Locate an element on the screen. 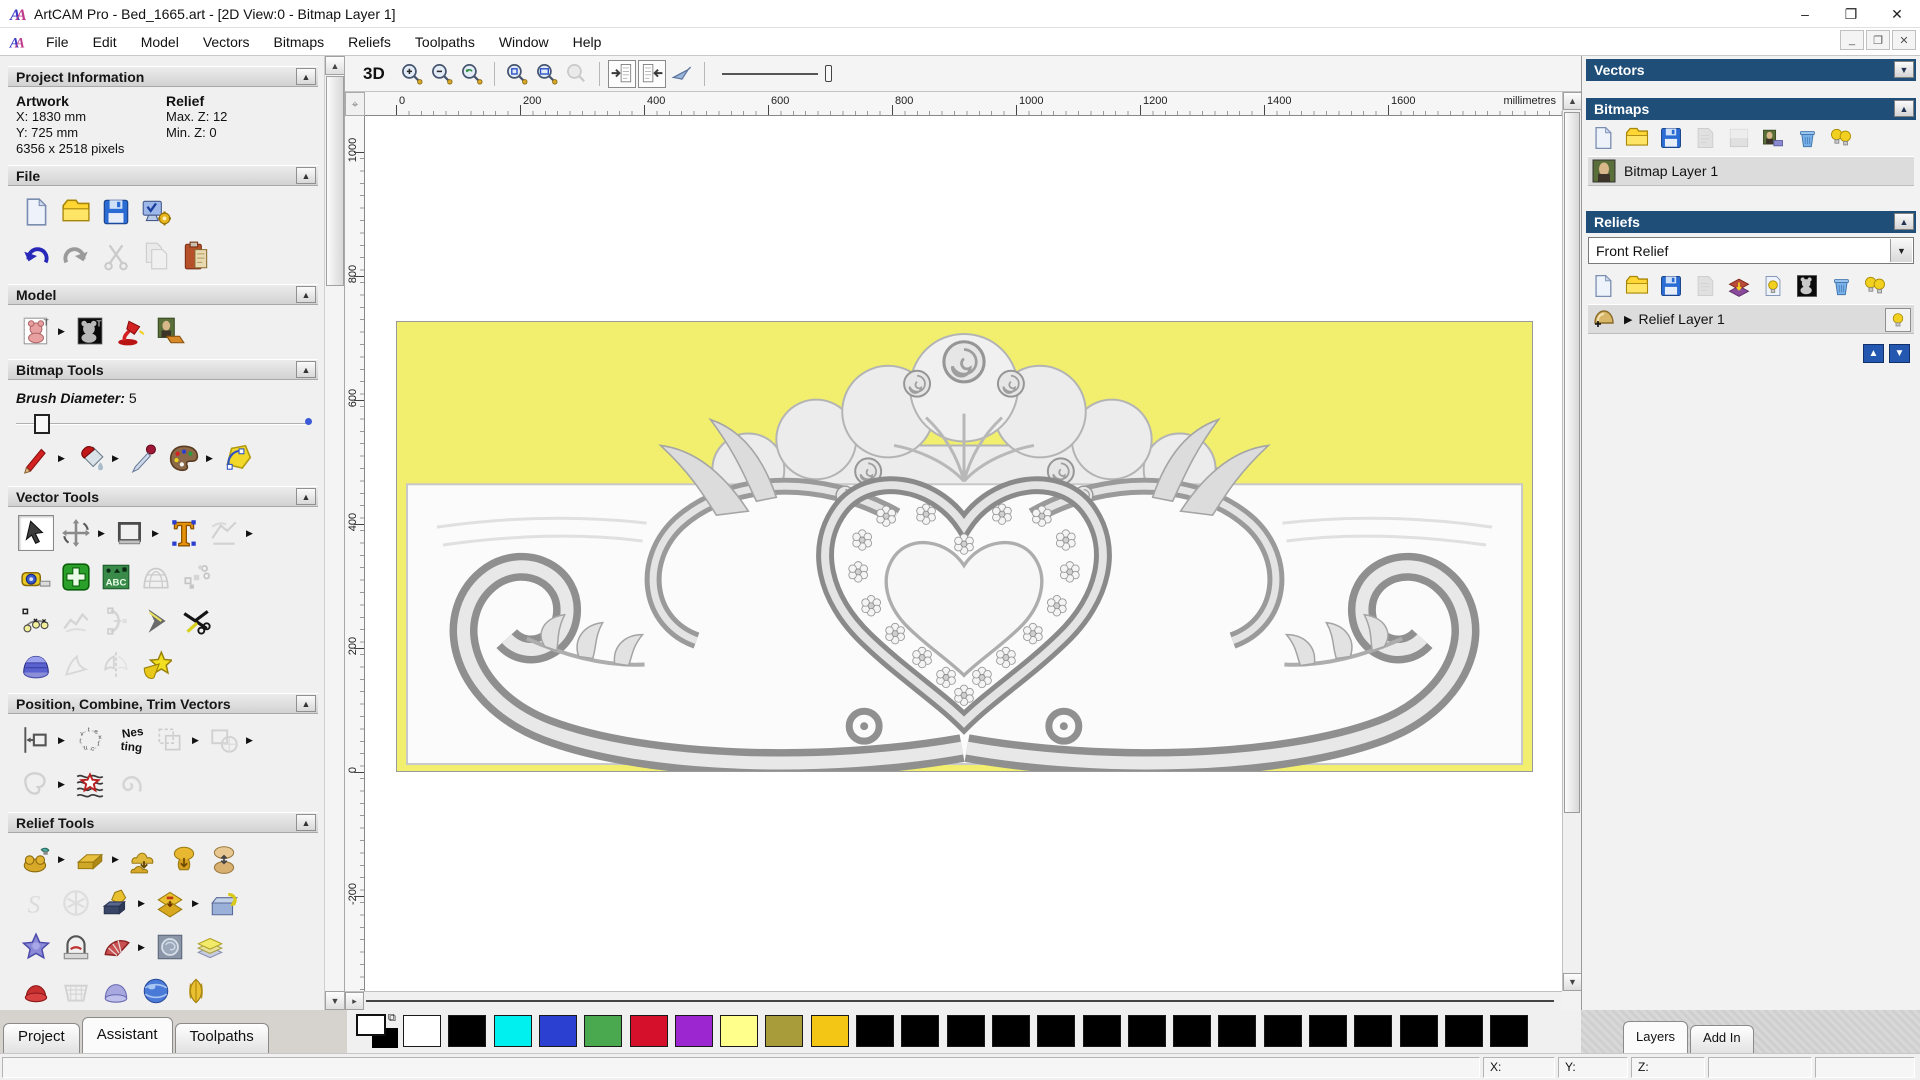 The width and height of the screenshot is (1920, 1080). offset-relief-icon is located at coordinates (170, 903).